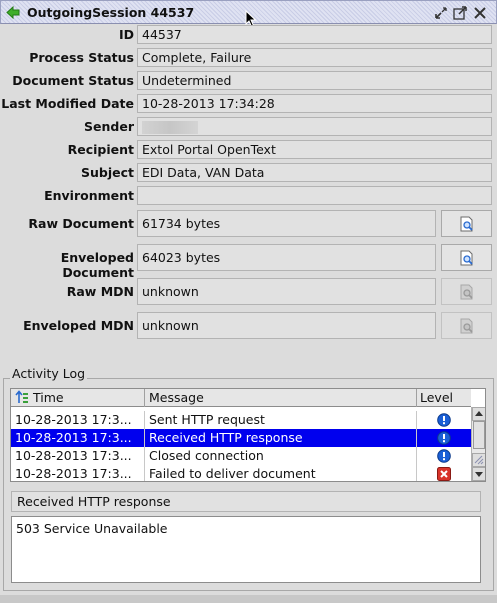  I want to click on raw-mdn-field: unknown, so click(286, 291).